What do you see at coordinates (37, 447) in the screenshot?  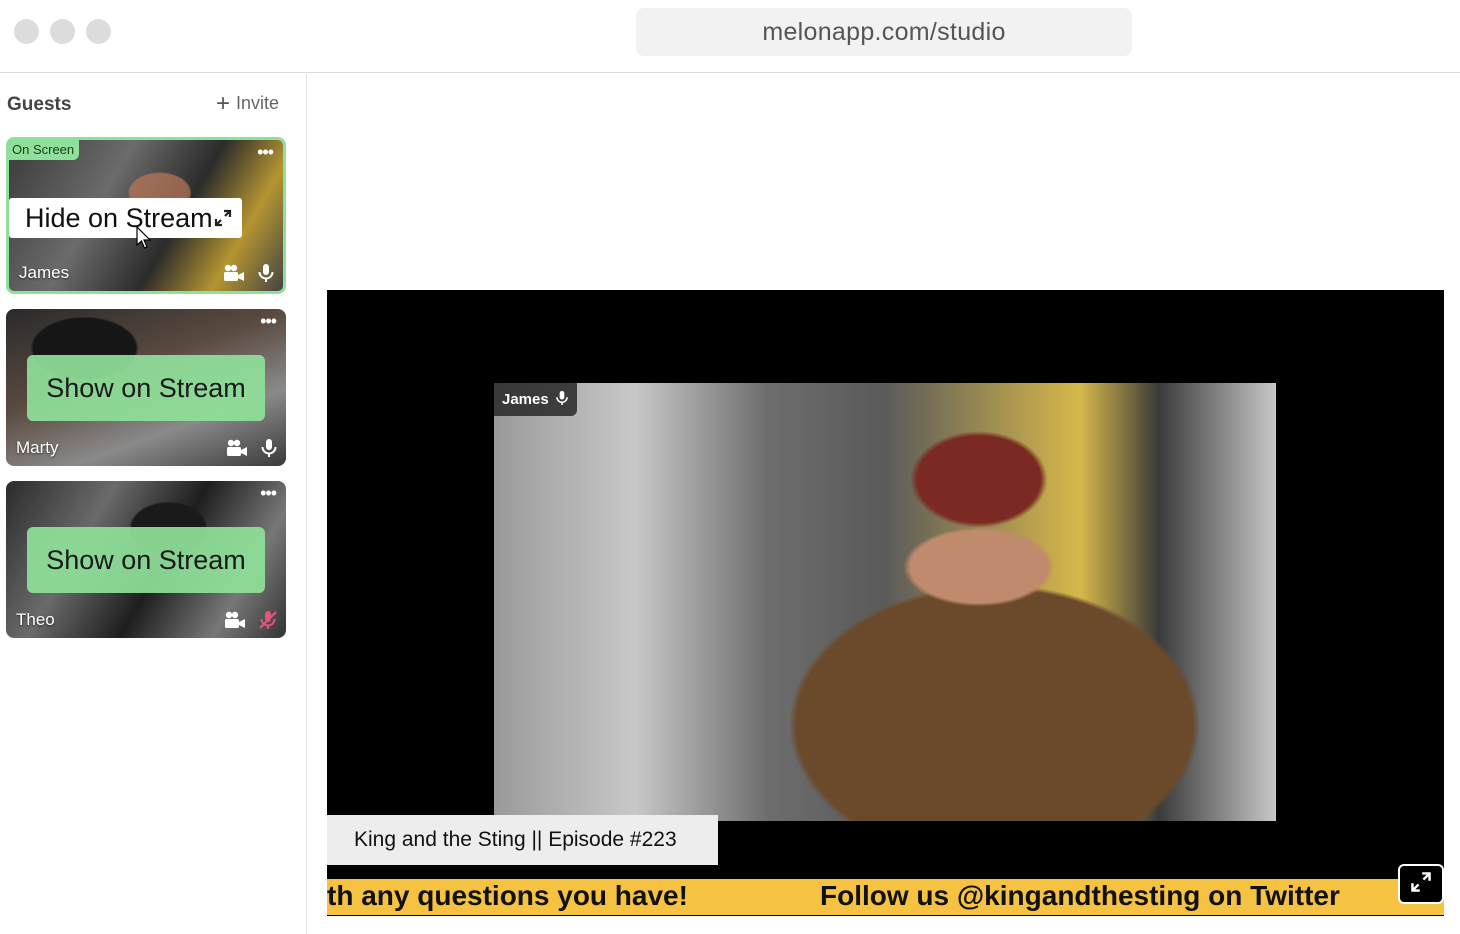 I see `guest-name: Marty` at bounding box center [37, 447].